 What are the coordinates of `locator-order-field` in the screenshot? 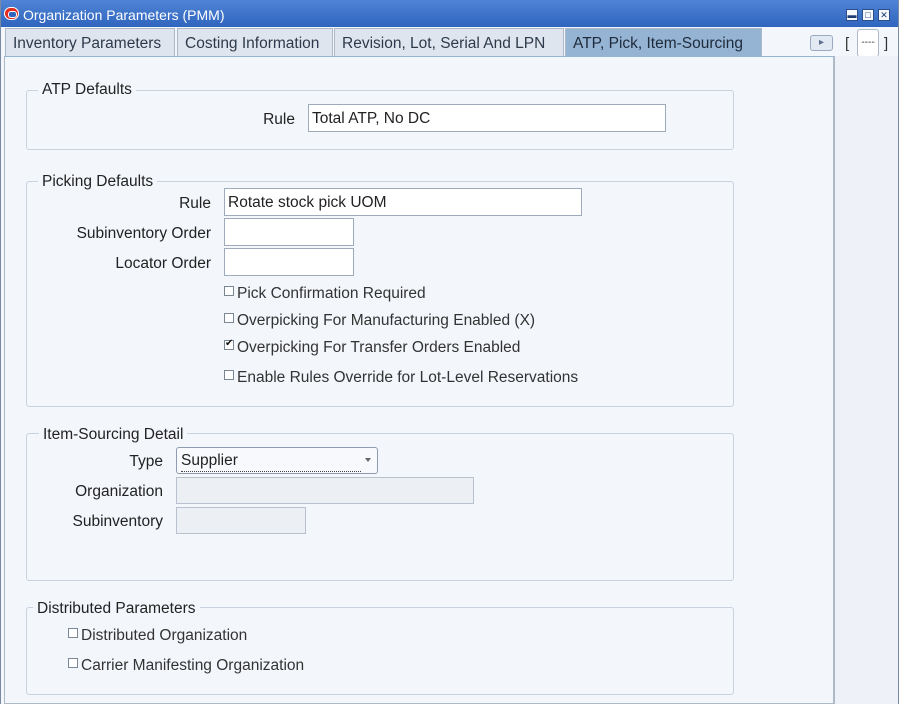 It's located at (289, 262).